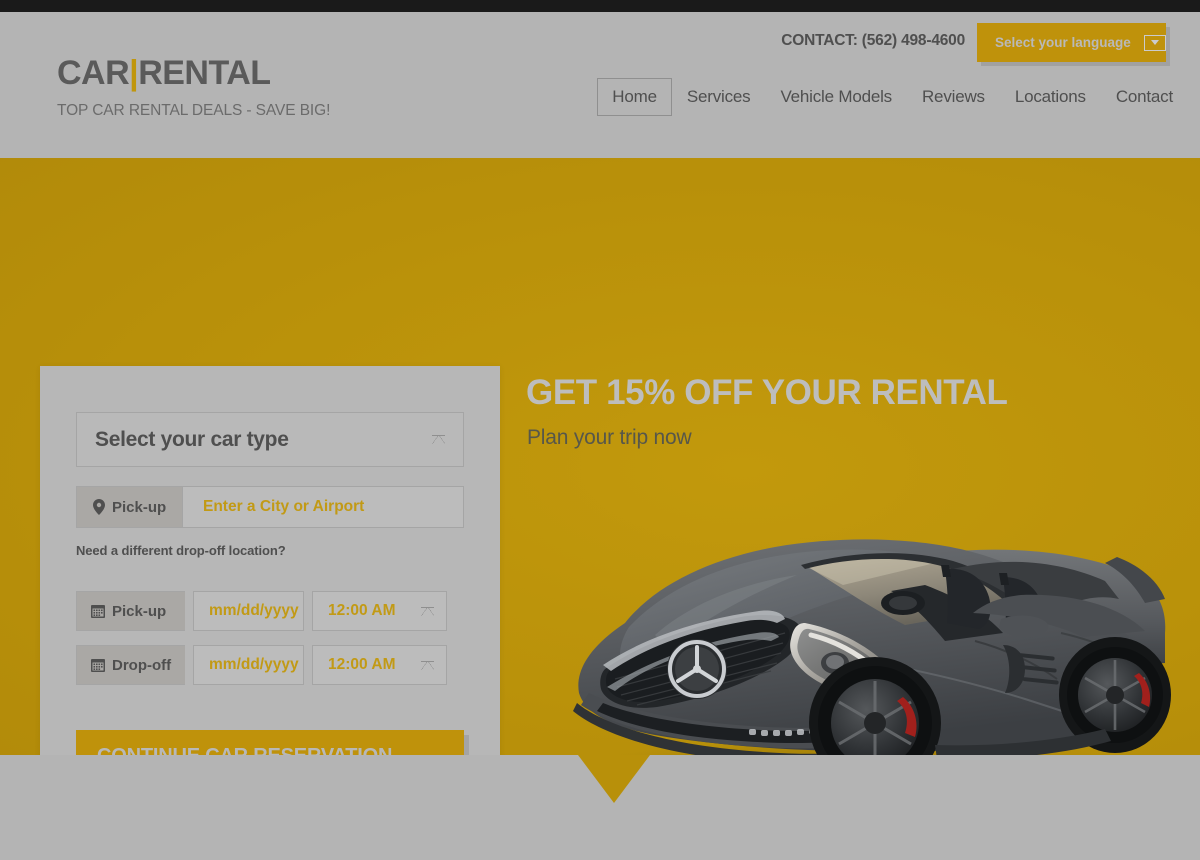 The height and width of the screenshot is (860, 1200). I want to click on hero-headline: GET 15% OFF YOUR RENTAL, so click(767, 392).